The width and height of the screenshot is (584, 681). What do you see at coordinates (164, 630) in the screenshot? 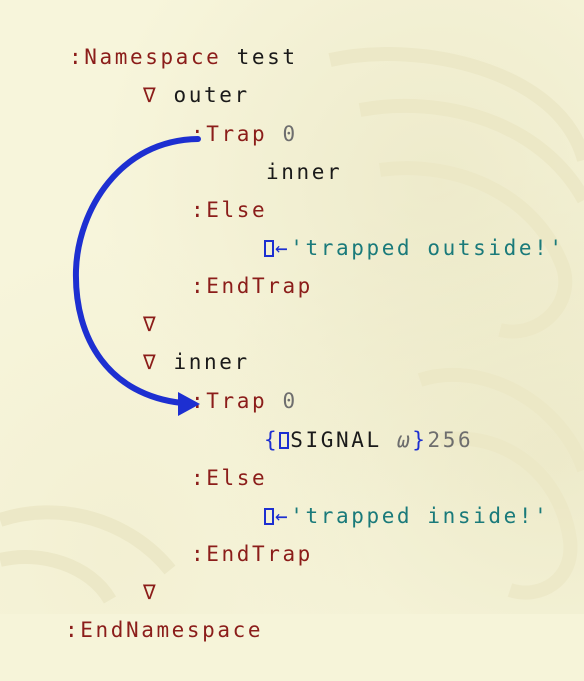
I see `namespace-end-keyword: :EndNamespace` at bounding box center [164, 630].